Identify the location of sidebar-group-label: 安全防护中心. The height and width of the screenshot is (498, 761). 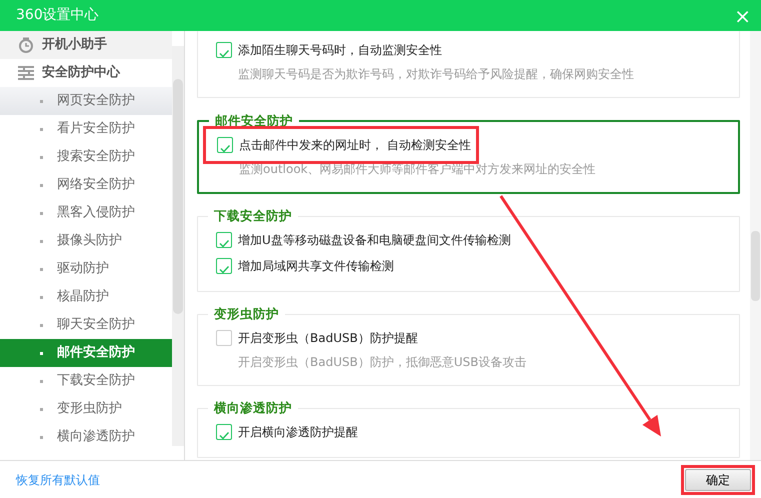
(81, 73).